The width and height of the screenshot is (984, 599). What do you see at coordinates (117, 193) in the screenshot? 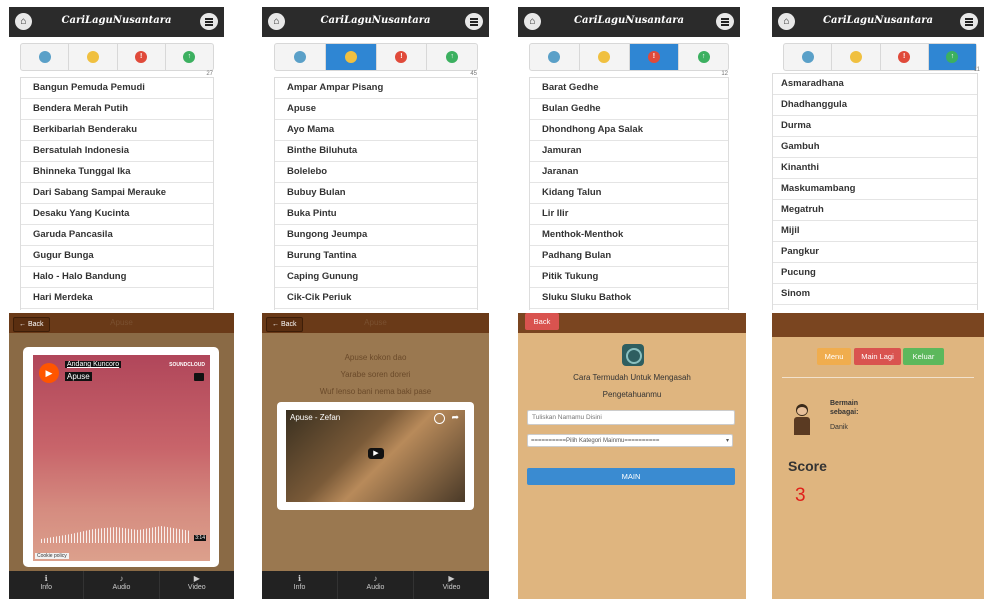
I see `list-item: Dari Sabang Sampai Merauke` at bounding box center [117, 193].